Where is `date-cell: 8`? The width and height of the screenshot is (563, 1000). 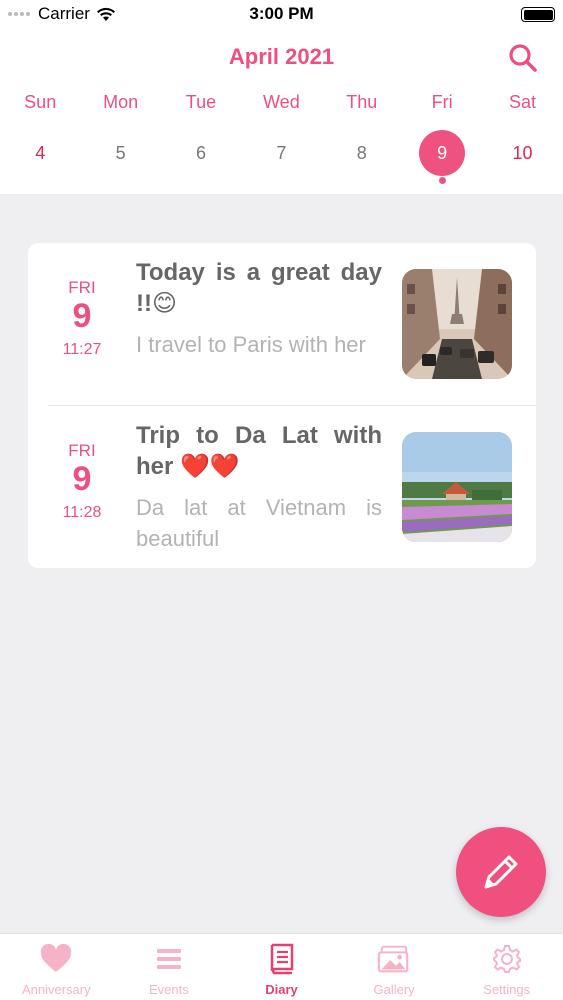 date-cell: 8 is located at coordinates (362, 153).